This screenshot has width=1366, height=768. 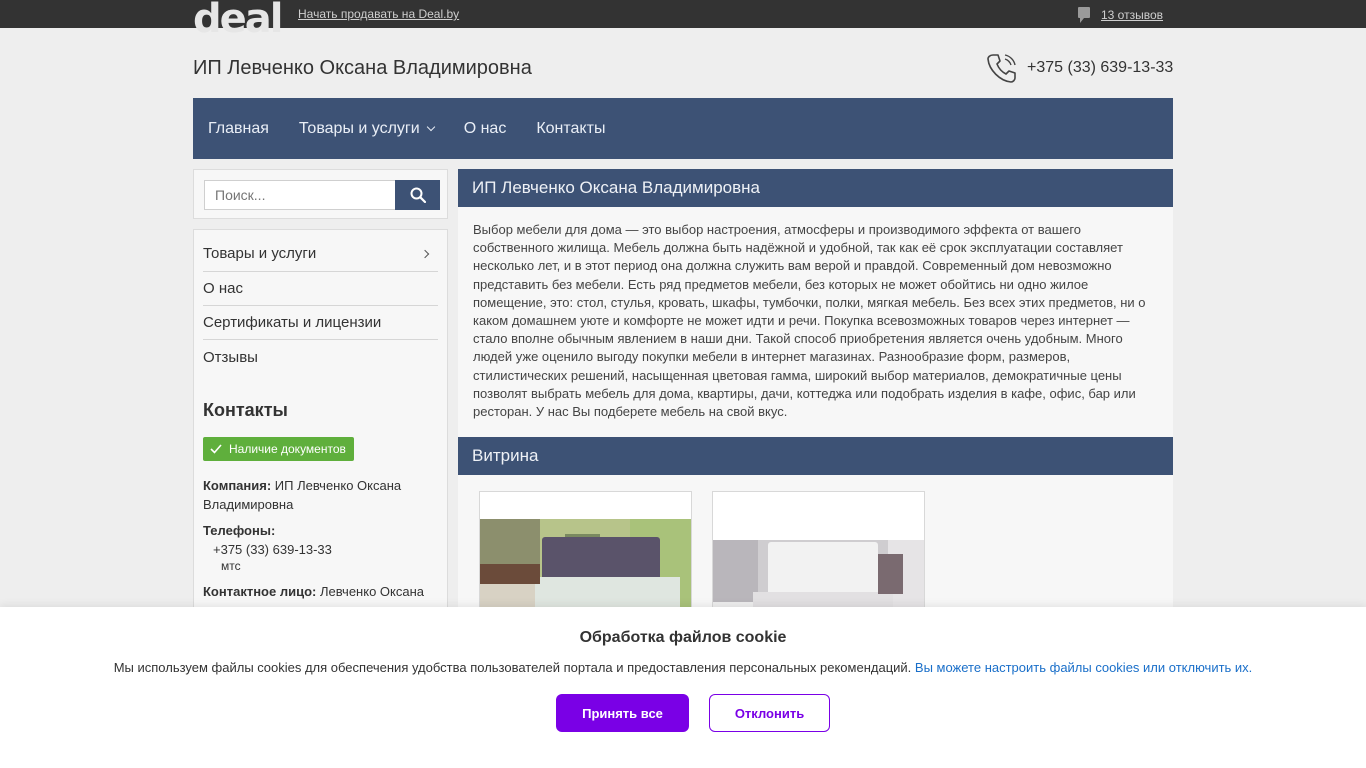 I want to click on search-icon, so click(x=418, y=195).